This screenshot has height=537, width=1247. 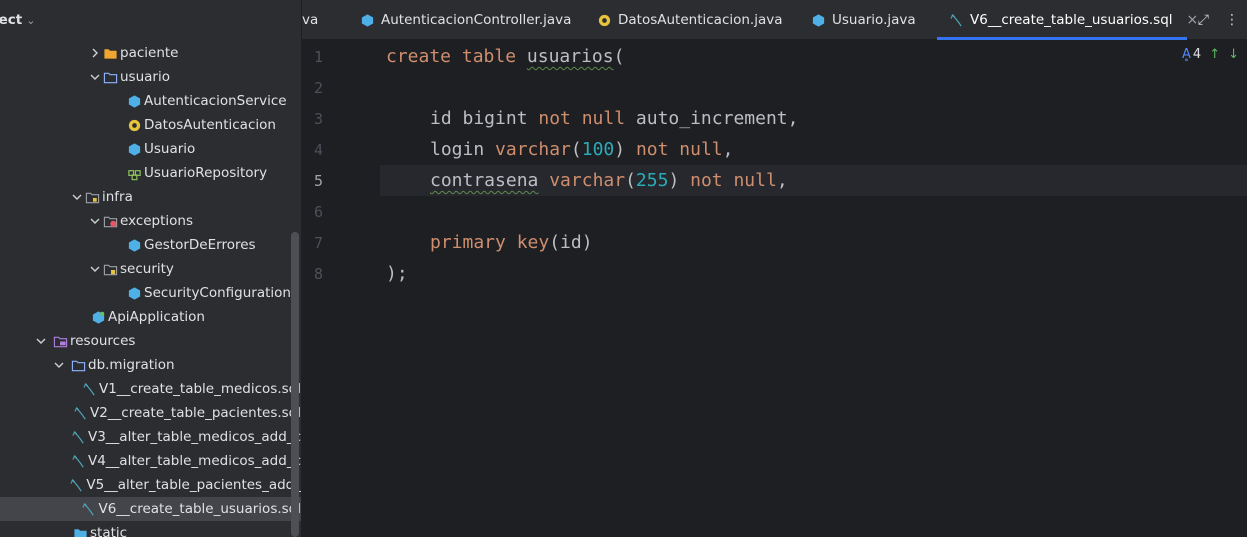 I want to click on line-number: 2, so click(x=318, y=88).